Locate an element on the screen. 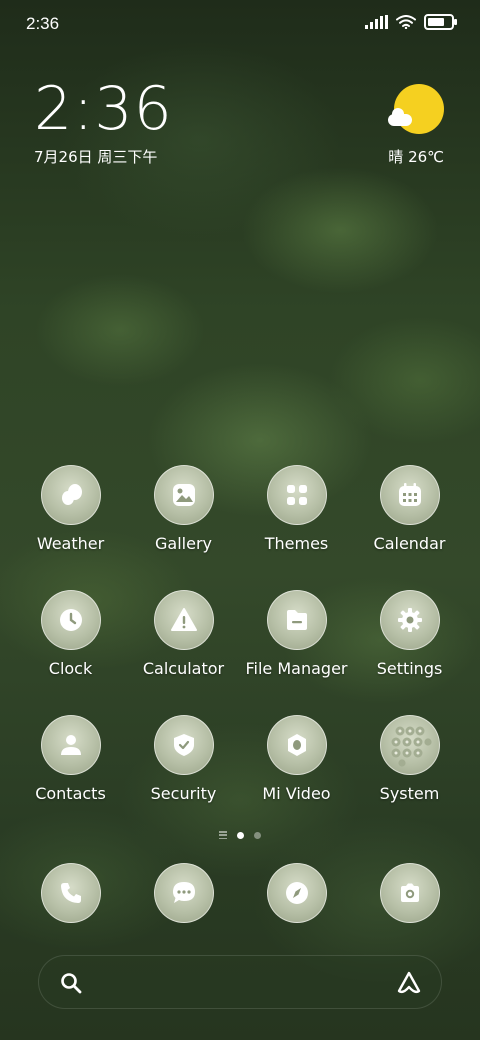 Image resolution: width=480 pixels, height=1040 pixels. app-system-folder: System is located at coordinates (409, 759).